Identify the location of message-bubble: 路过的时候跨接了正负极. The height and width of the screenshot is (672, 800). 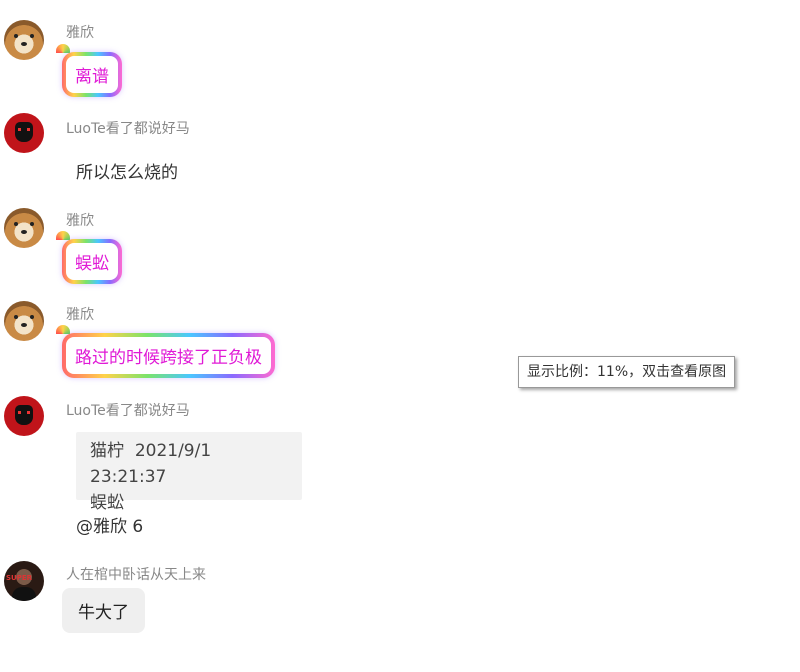
(168, 355).